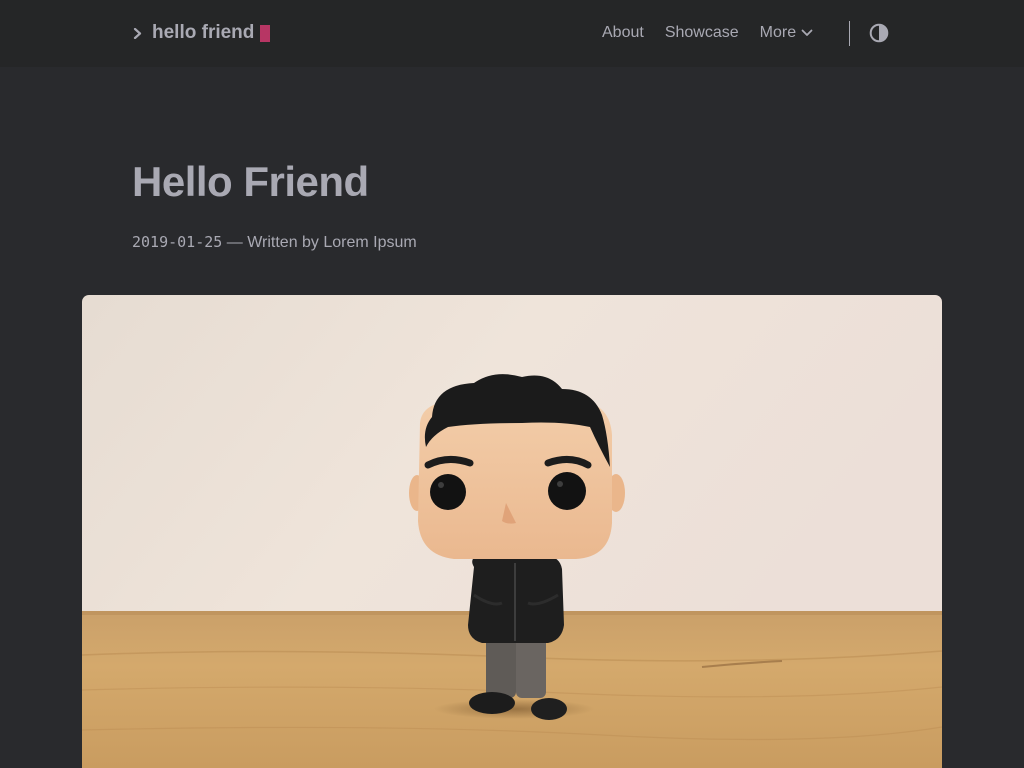 This screenshot has width=1024, height=768. I want to click on post-meta: 2019-01-25 — Written by Lorem Ipsum, so click(274, 242).